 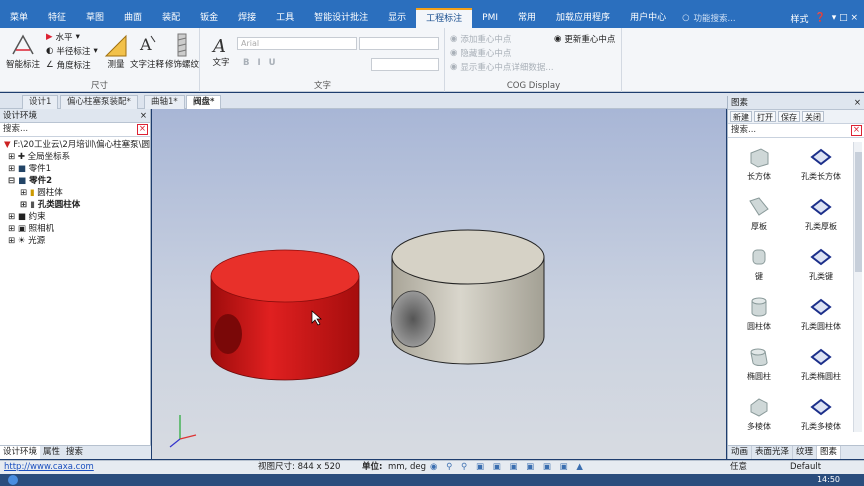 What do you see at coordinates (444, 18) in the screenshot?
I see `menu-item-active: 工程标注` at bounding box center [444, 18].